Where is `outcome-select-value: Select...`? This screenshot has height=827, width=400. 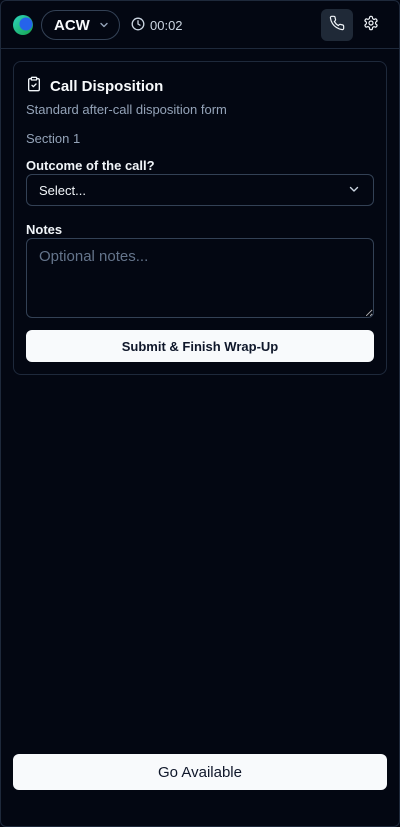
outcome-select-value: Select... is located at coordinates (62, 190).